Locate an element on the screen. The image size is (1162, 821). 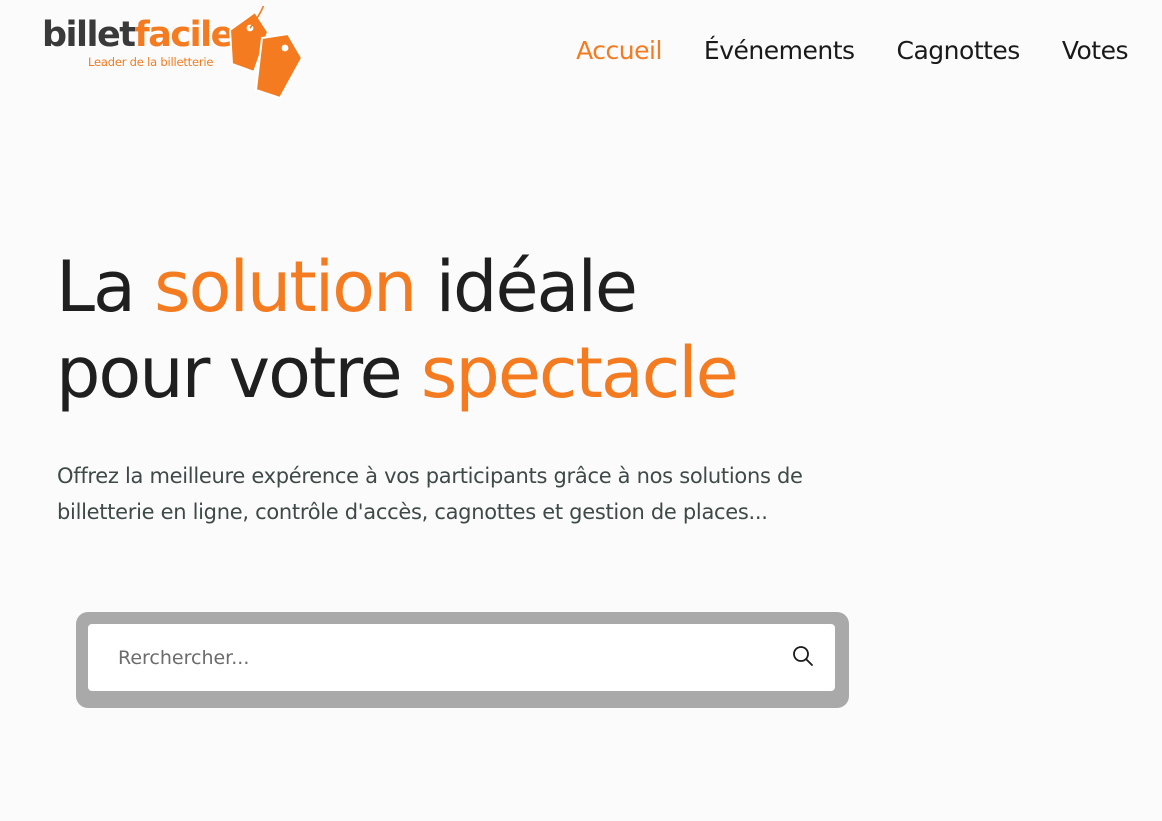
nav-item-cagnottes: Cagnottes is located at coordinates (959, 50).